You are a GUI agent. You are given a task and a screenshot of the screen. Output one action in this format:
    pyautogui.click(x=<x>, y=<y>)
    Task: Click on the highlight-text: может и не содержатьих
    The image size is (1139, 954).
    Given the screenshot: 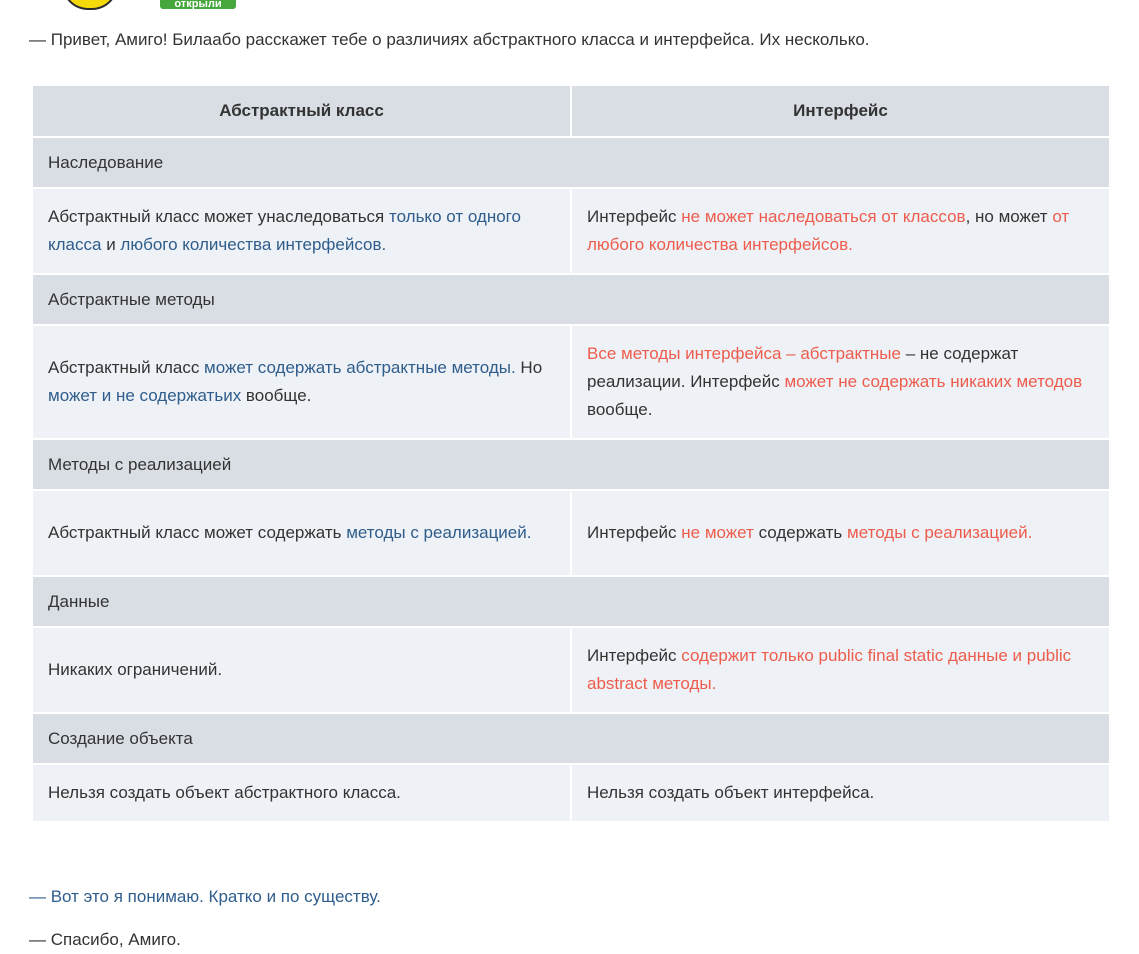 What is the action you would take?
    pyautogui.click(x=145, y=395)
    